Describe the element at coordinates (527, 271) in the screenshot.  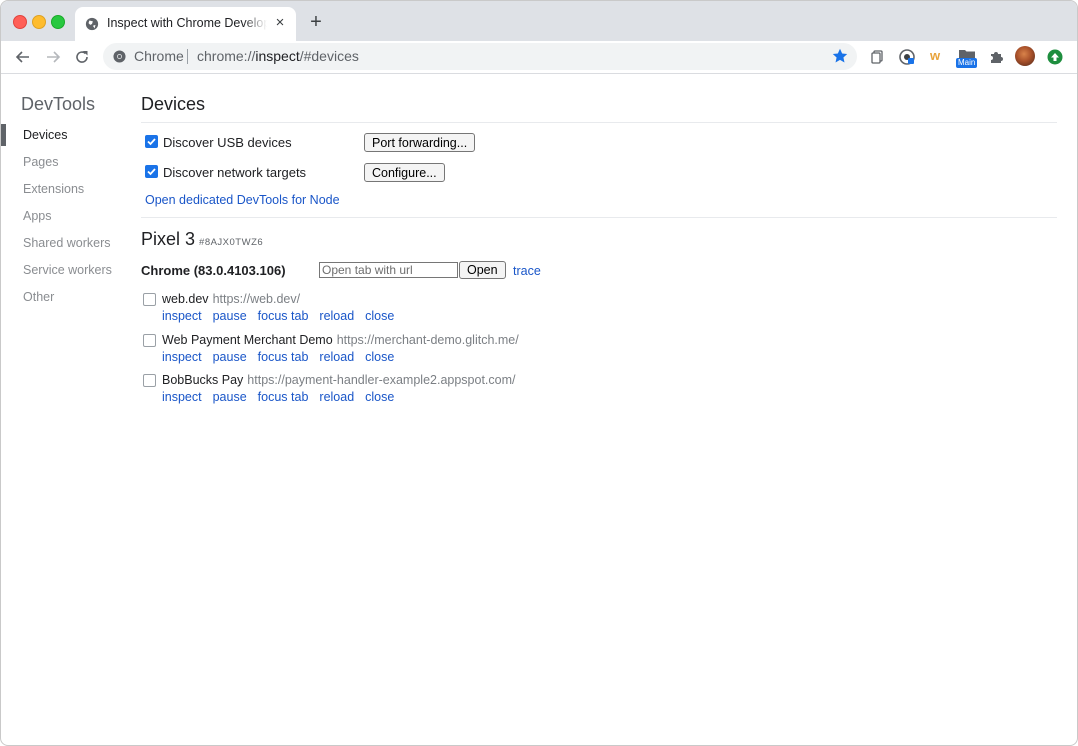
I see `trace-link: trace` at that location.